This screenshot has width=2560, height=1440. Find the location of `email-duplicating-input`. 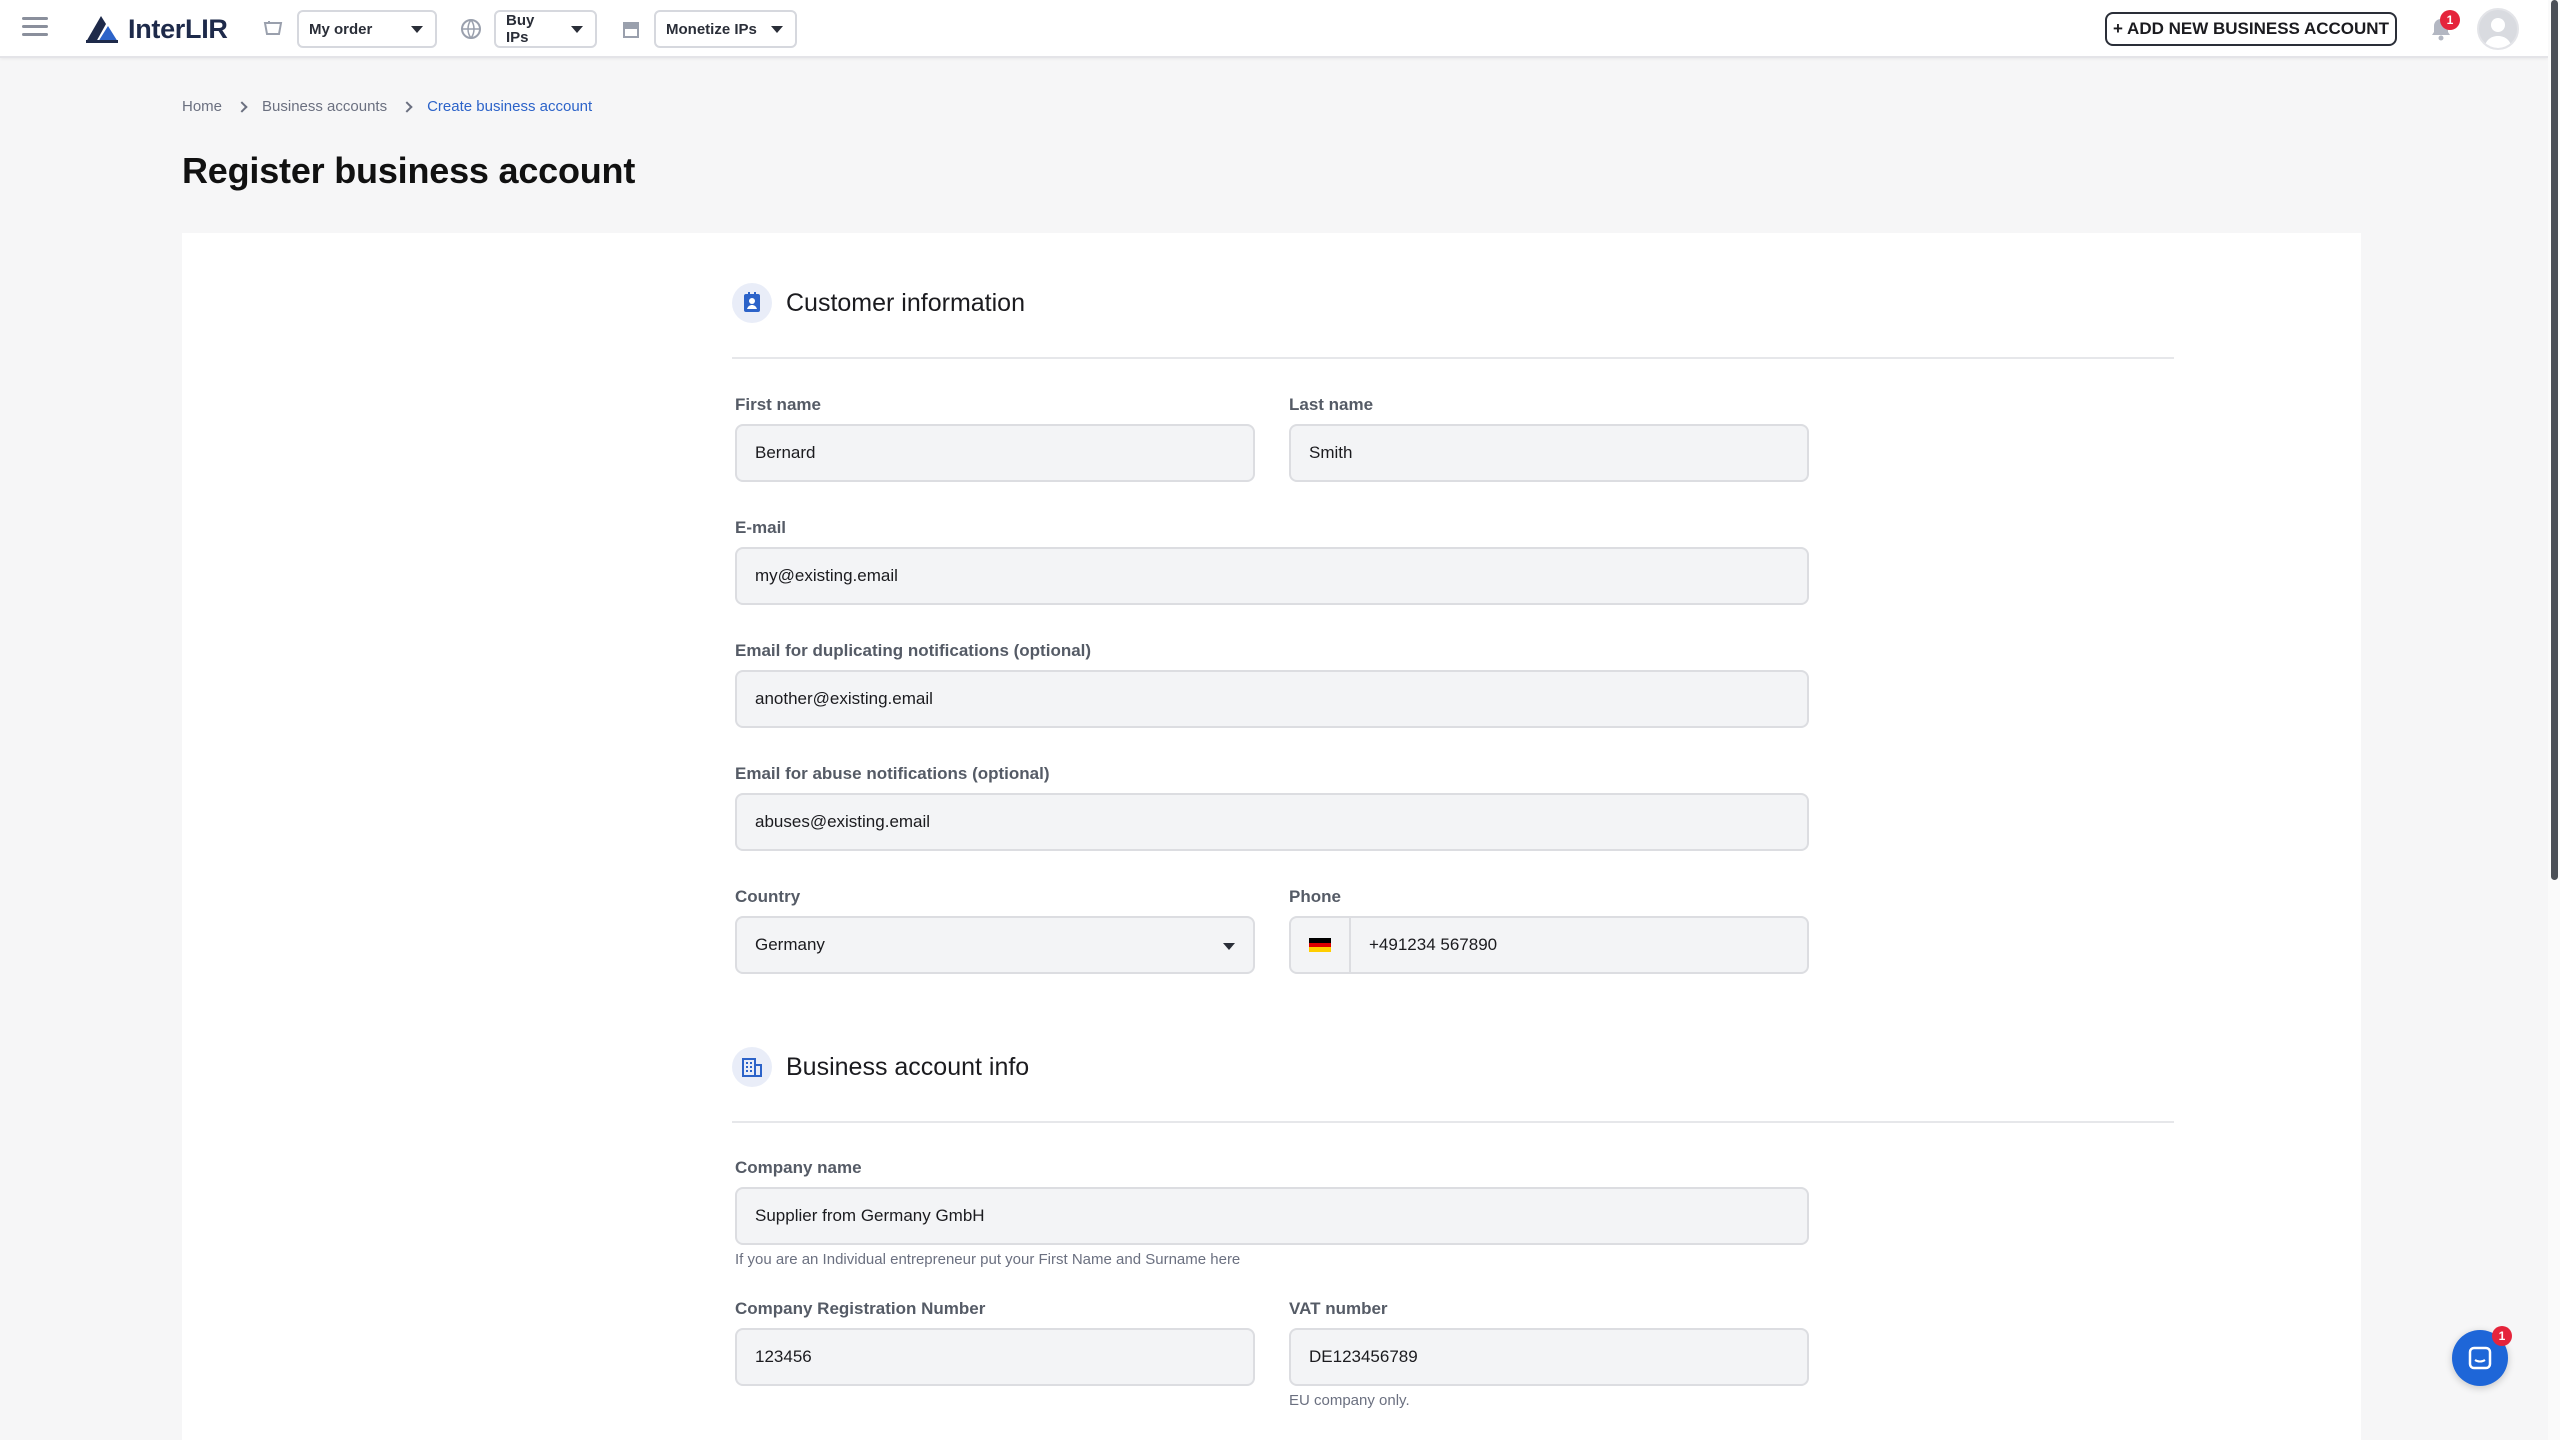

email-duplicating-input is located at coordinates (1272, 699).